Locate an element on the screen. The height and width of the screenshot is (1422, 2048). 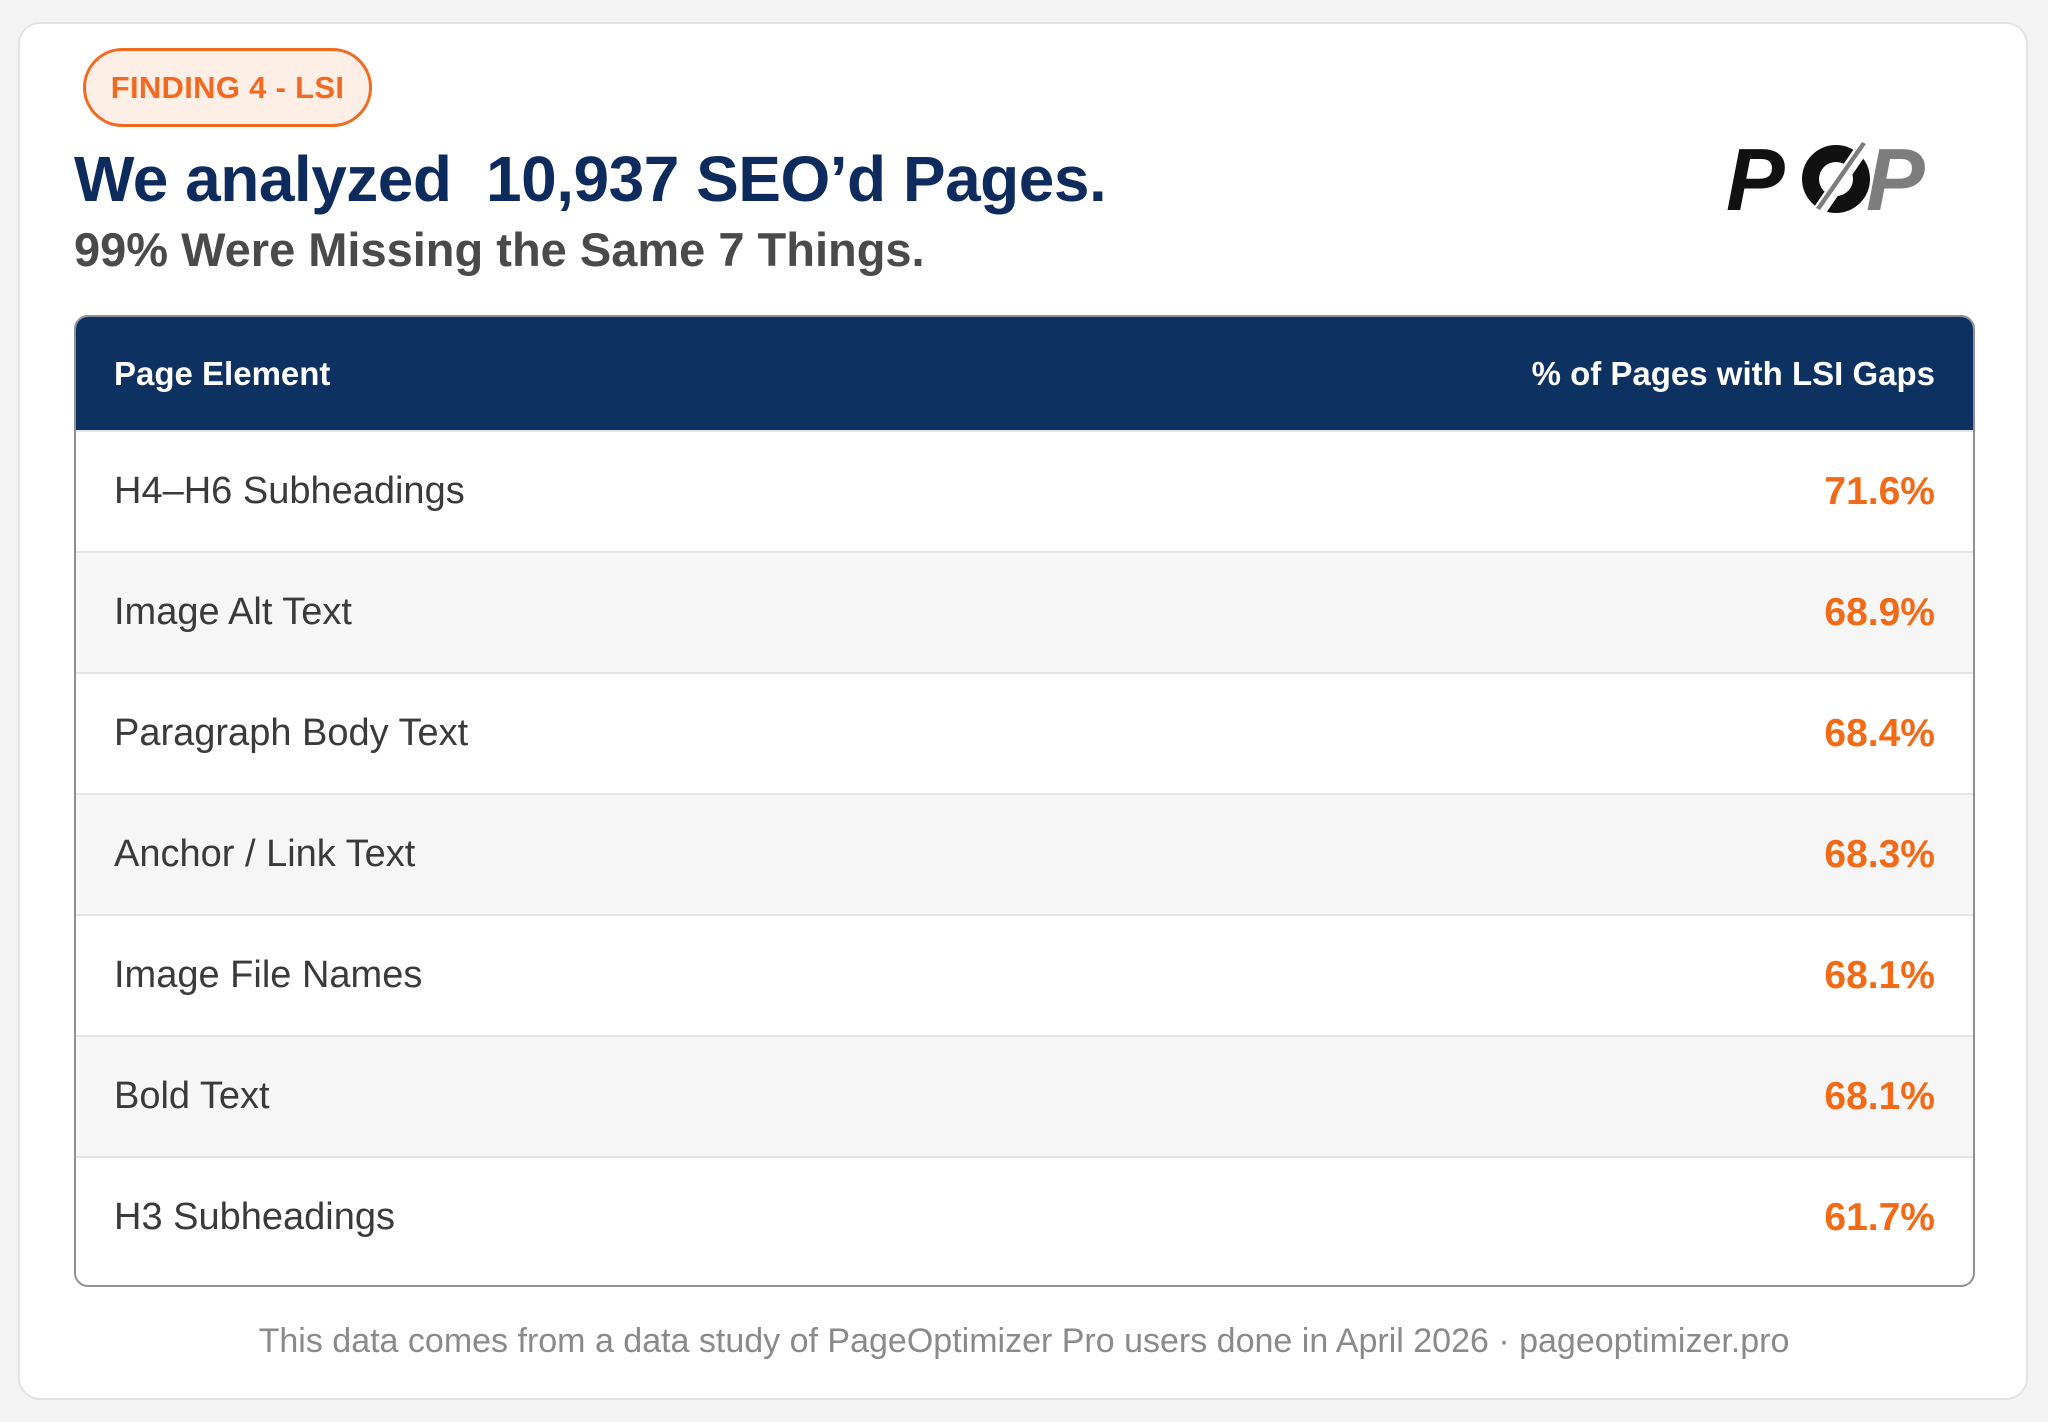
table-row: Anchor / Link Text 68.3% is located at coordinates (1024, 853).